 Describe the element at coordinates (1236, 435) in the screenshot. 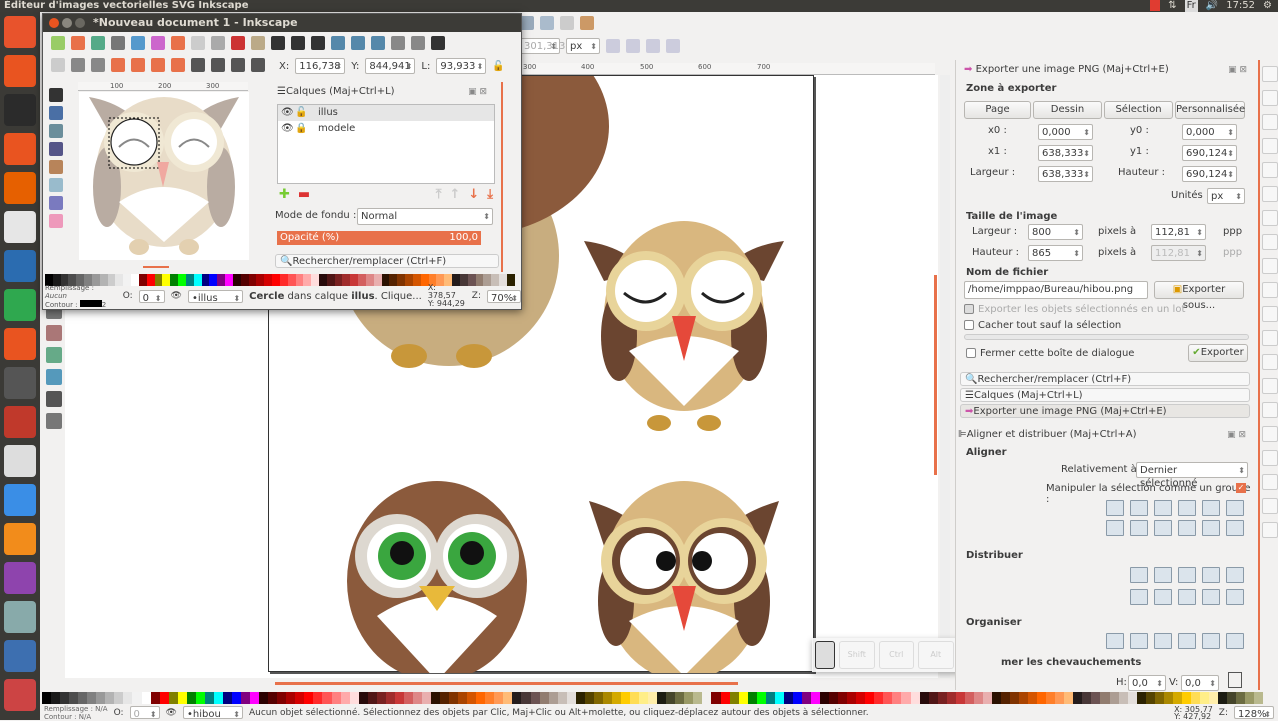

I see `panel-close-icon: ▣ ⊠` at that location.